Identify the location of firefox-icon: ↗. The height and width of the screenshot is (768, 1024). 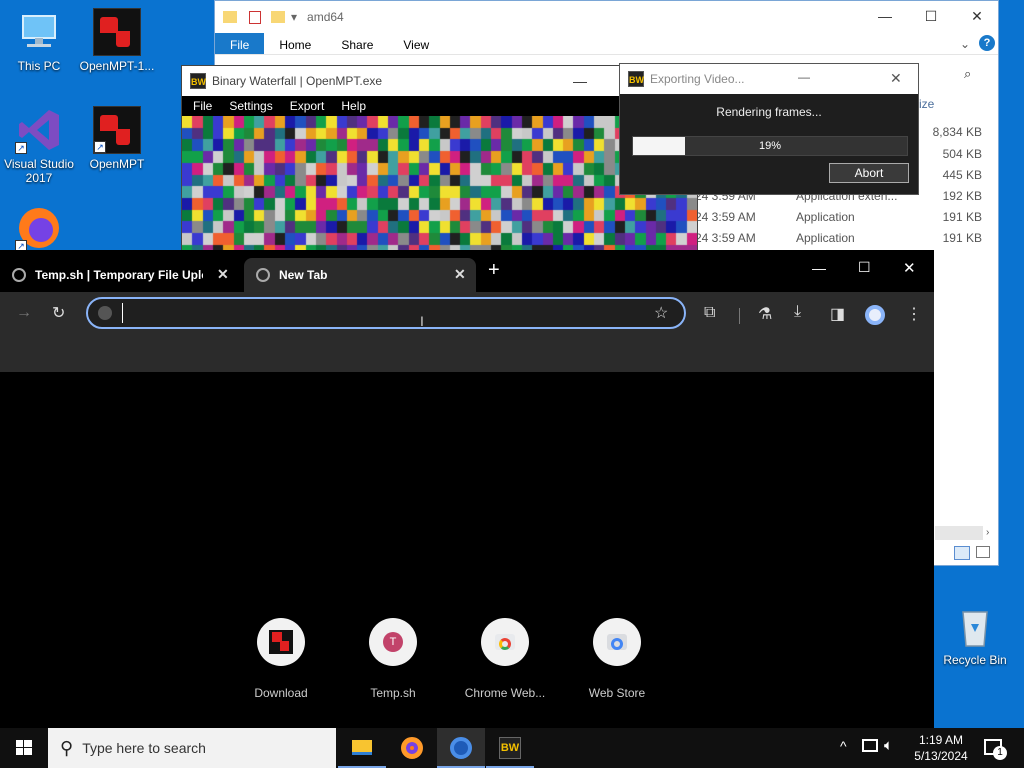
(39, 228).